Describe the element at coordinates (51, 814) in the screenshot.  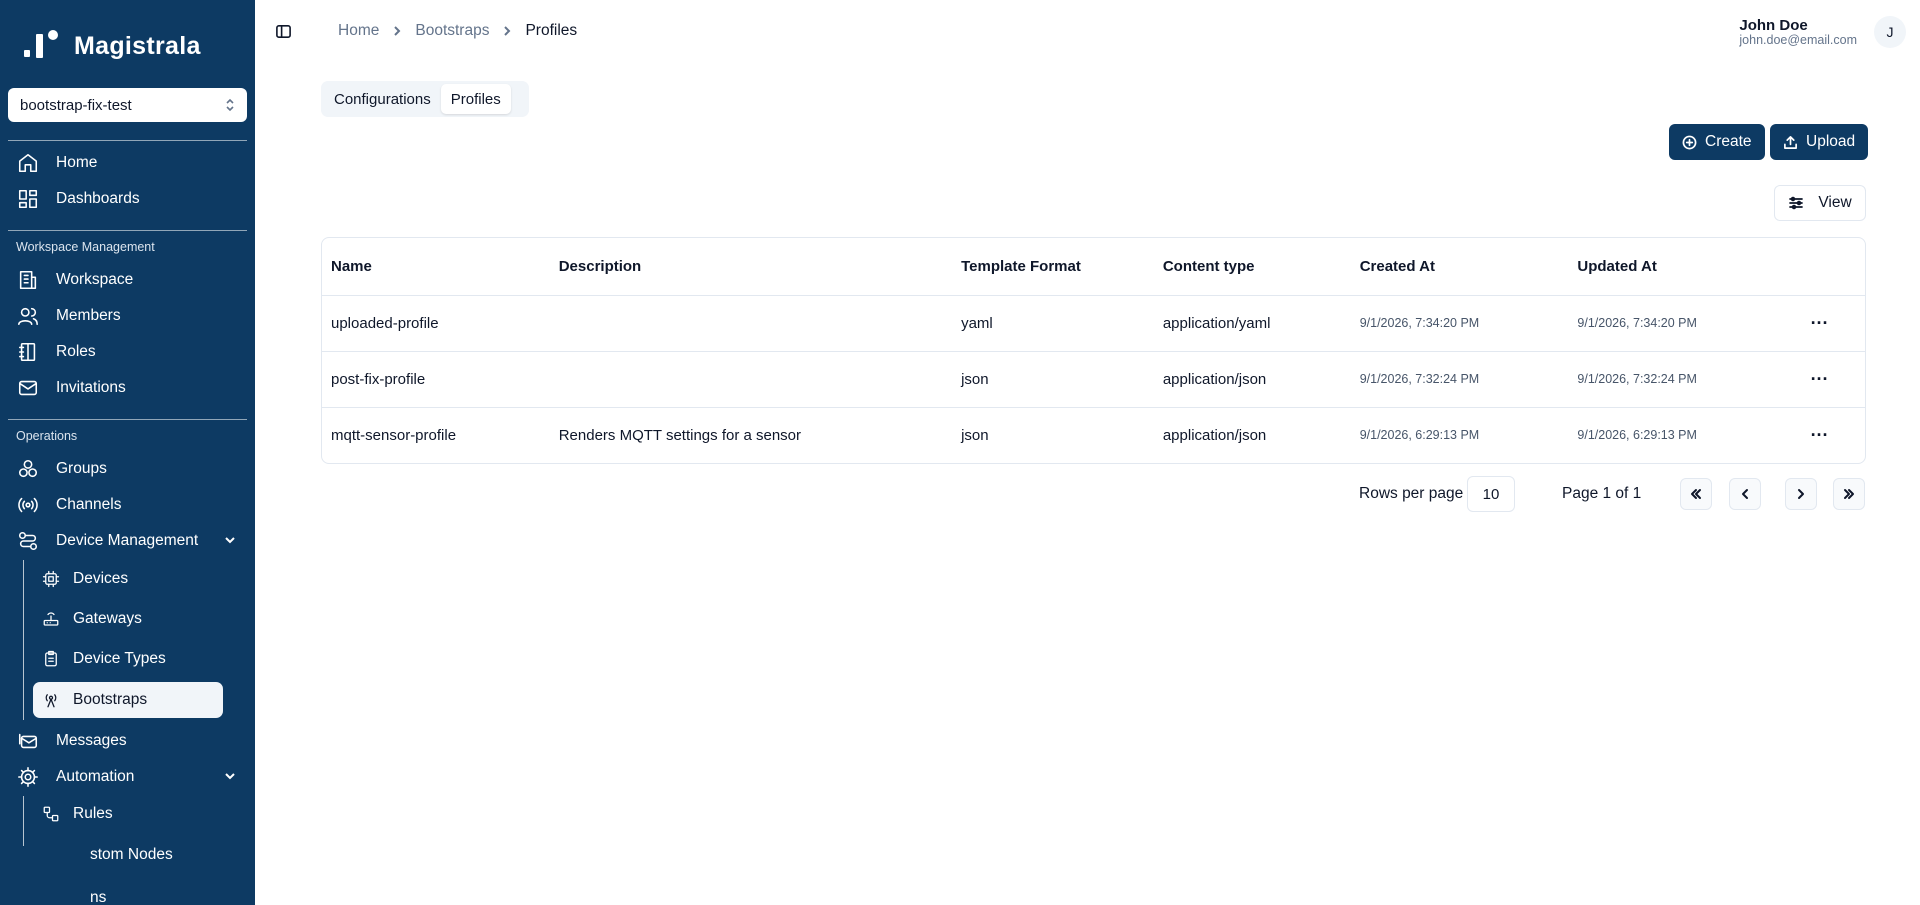
I see `rules-icon` at that location.